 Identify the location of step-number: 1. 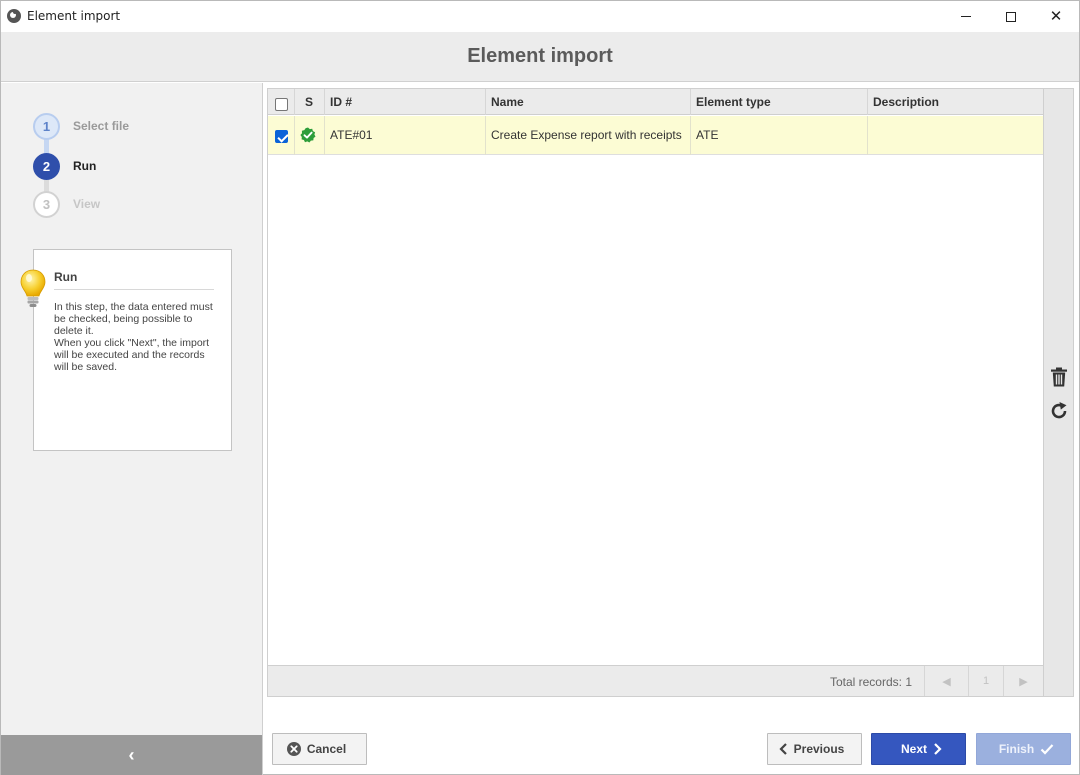
(46, 126).